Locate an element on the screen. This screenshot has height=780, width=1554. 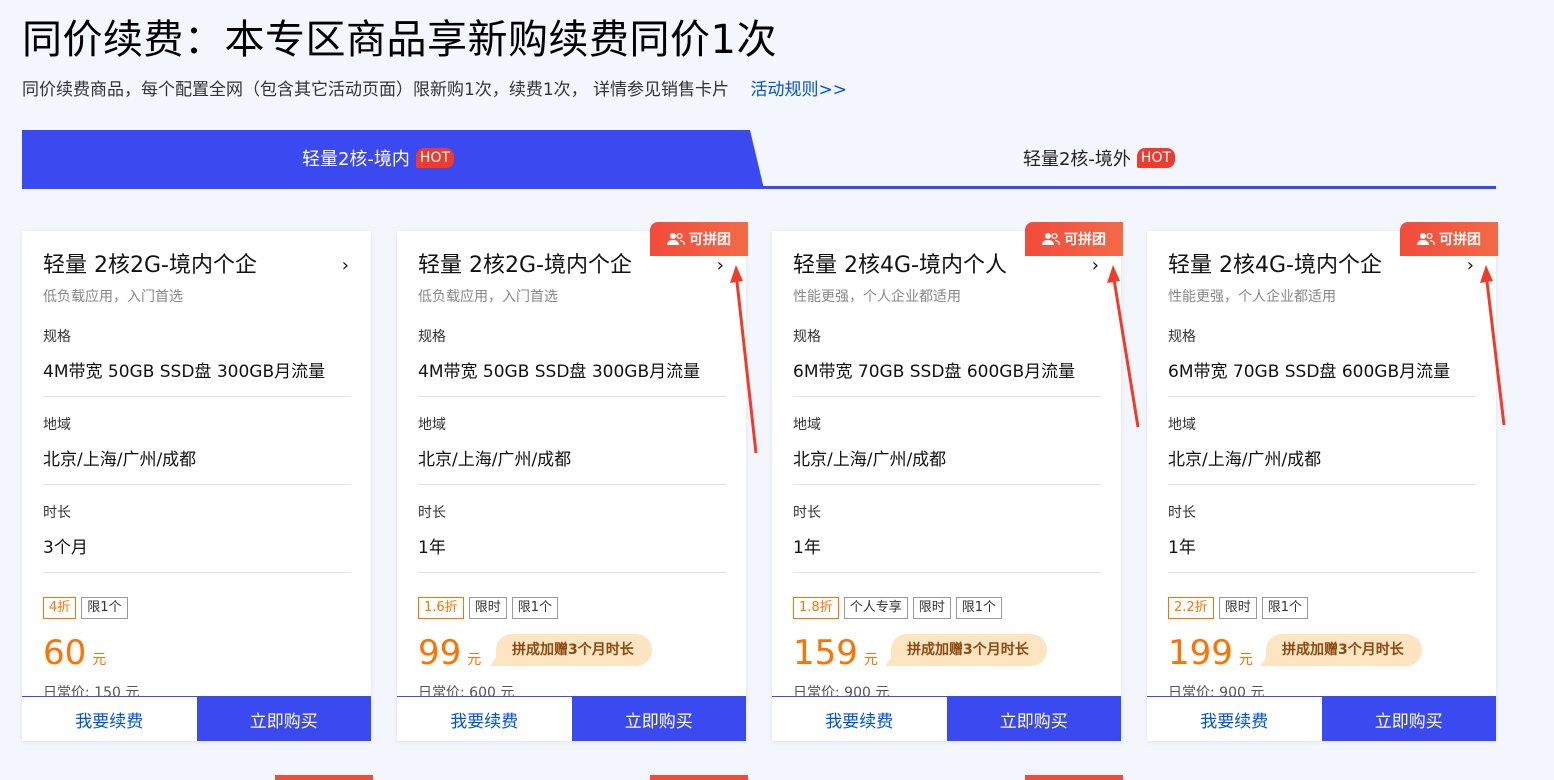
card-title-row: 轻量 2核2G-境内个企 › is located at coordinates (197, 266).